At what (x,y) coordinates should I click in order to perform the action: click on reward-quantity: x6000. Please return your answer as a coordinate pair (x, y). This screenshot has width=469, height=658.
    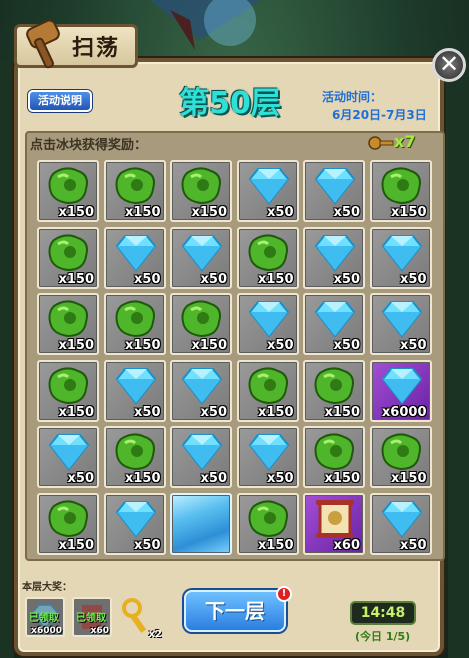
    Looking at the image, I should click on (404, 412).